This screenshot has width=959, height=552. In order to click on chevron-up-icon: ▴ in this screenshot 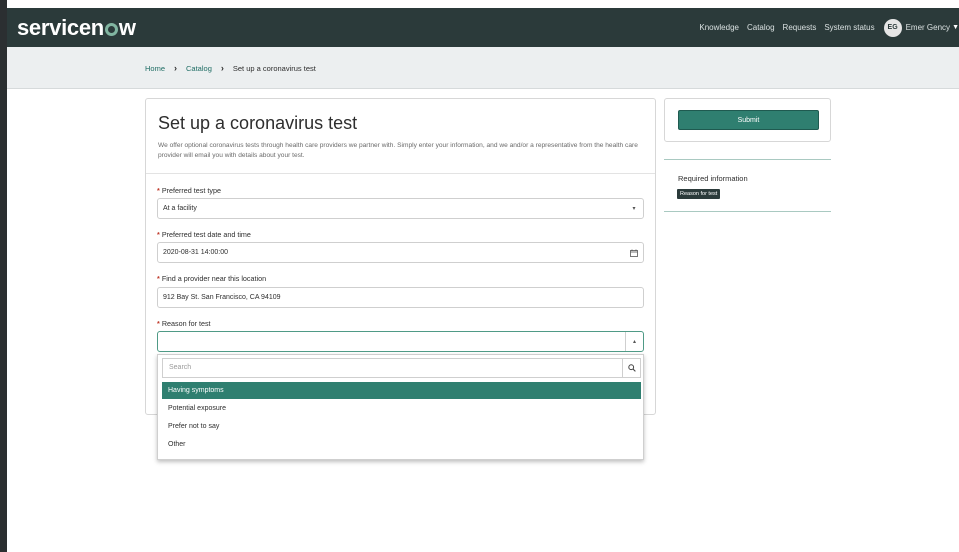, I will do `click(634, 341)`.